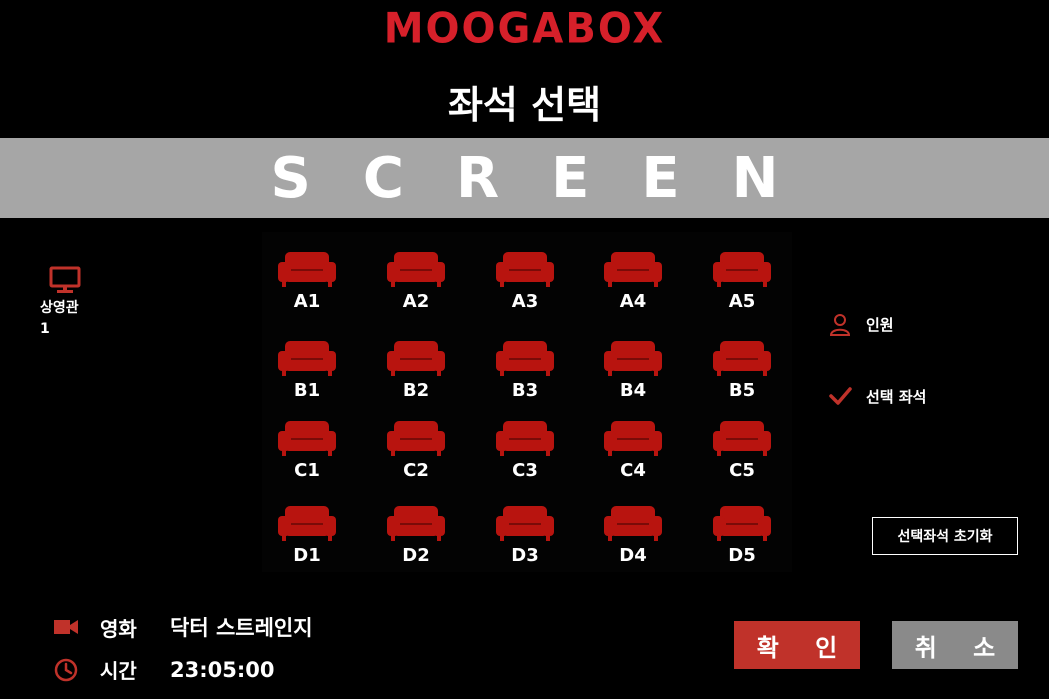 The image size is (1049, 699). Describe the element at coordinates (222, 669) in the screenshot. I see `showtime: 23:05:00` at that location.